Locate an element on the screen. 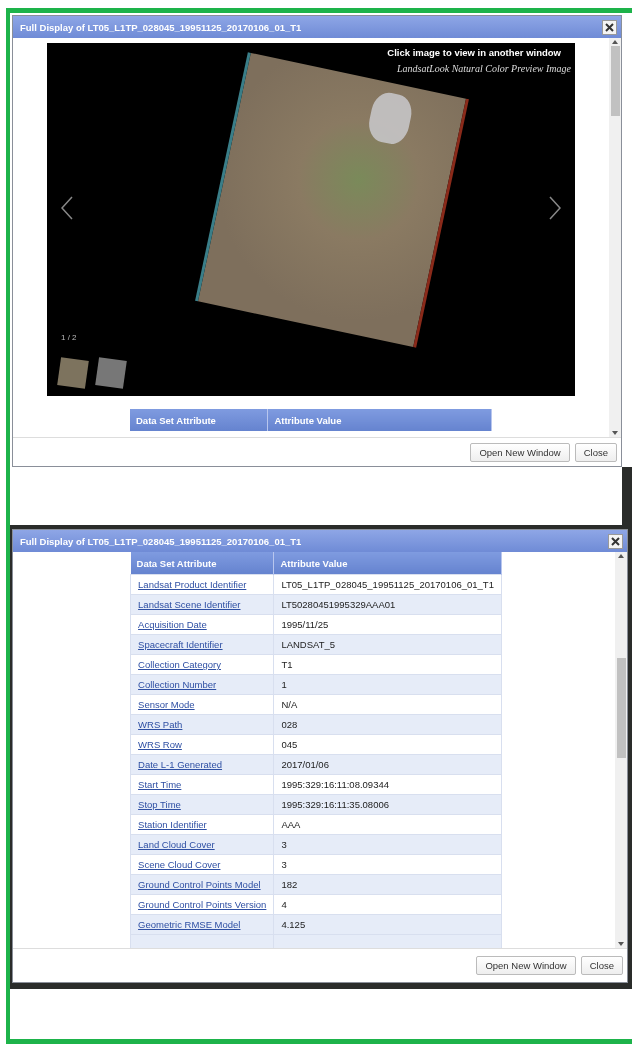  attribute-link: Start Time is located at coordinates (160, 784).